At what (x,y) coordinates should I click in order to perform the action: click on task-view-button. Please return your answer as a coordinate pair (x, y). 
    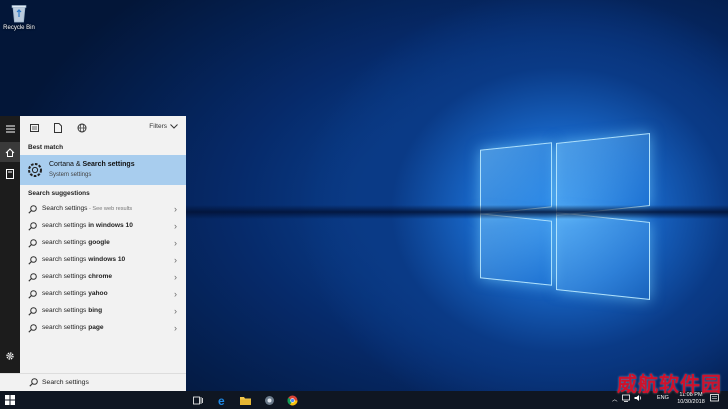
    Looking at the image, I should click on (198, 400).